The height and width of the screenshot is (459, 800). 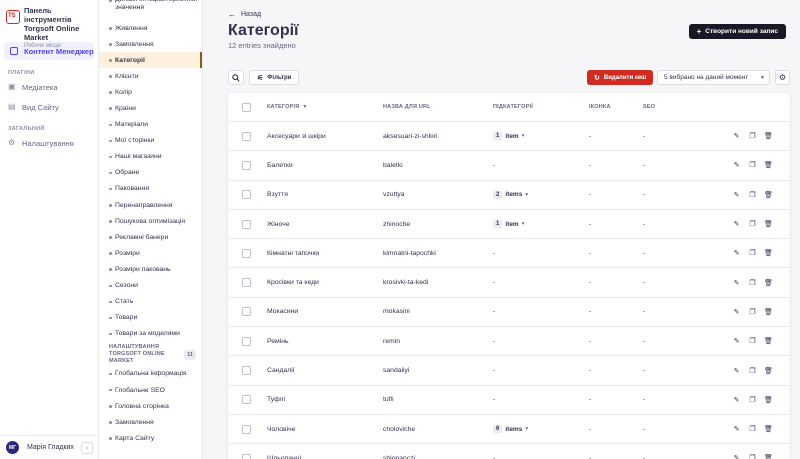 I want to click on subnav-item-redirects: Перенаправлення, so click(x=150, y=205).